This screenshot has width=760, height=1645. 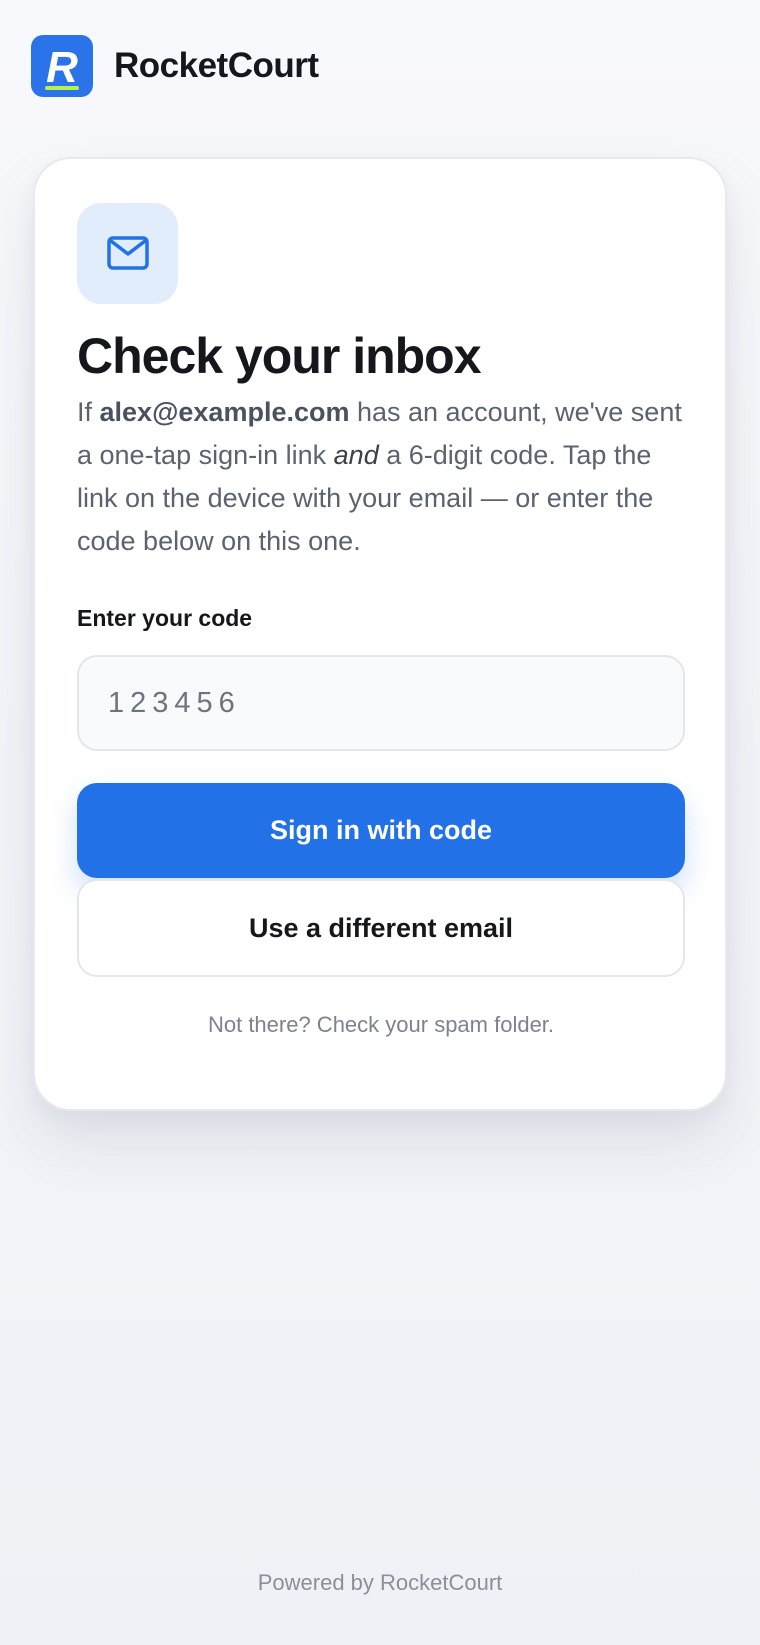 What do you see at coordinates (381, 928) in the screenshot?
I see `use-different-email-button: Use a different email` at bounding box center [381, 928].